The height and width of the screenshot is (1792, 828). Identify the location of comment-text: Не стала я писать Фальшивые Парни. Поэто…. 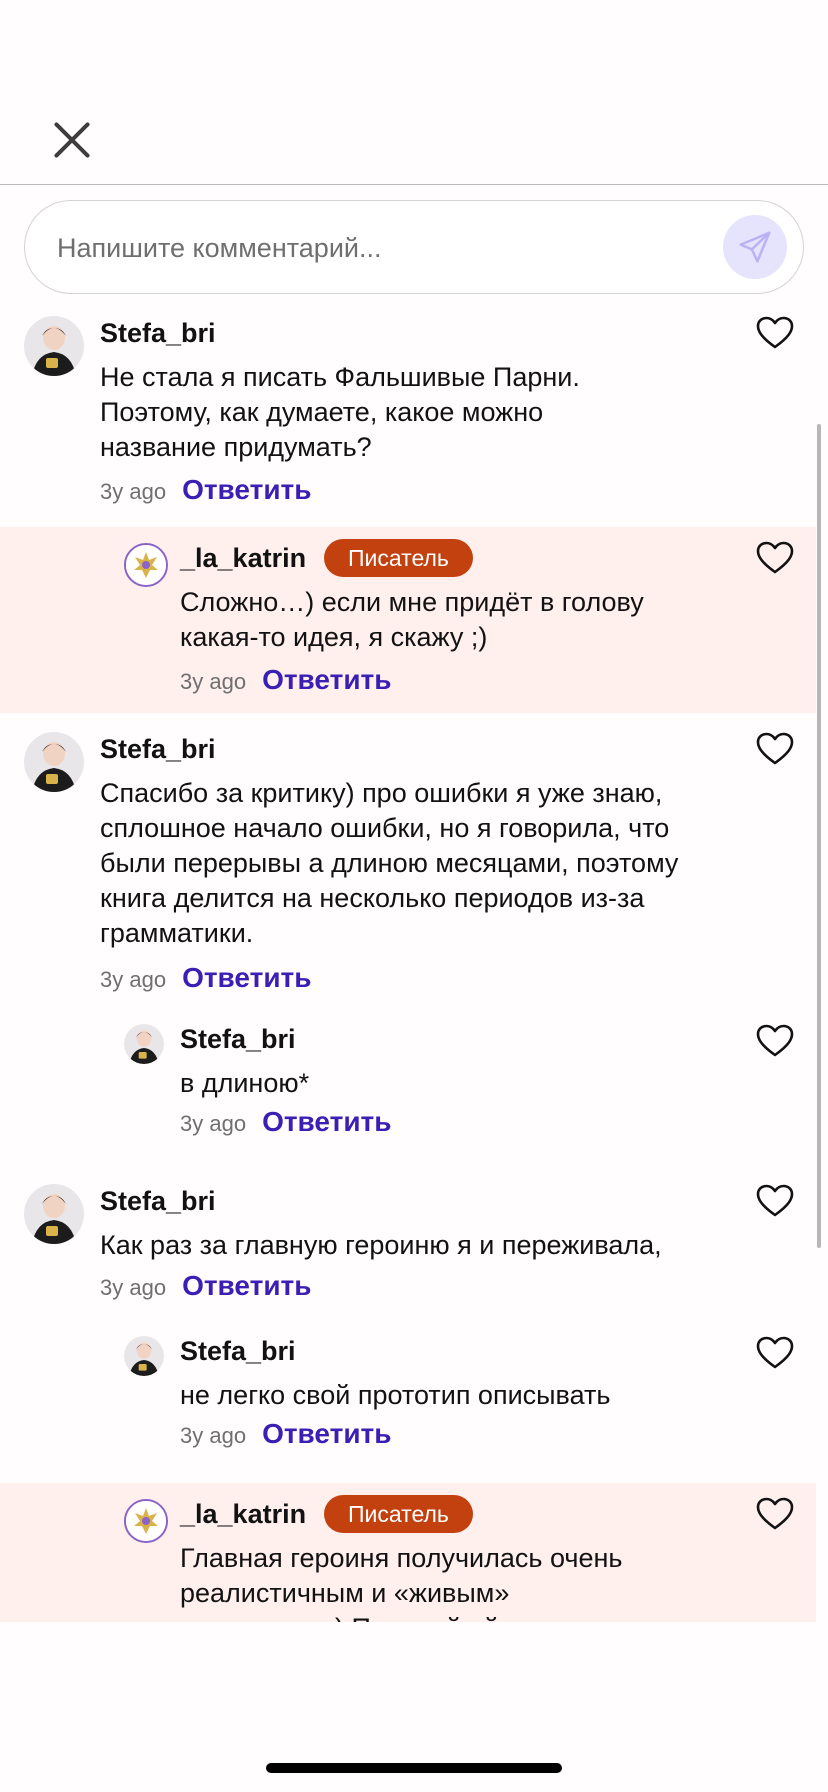
(340, 412).